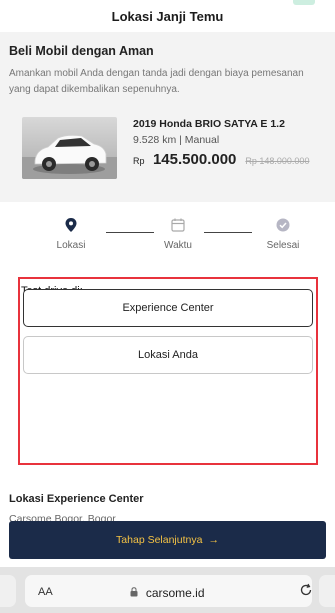 The height and width of the screenshot is (613, 335). Describe the element at coordinates (175, 593) in the screenshot. I see `url-text: carsome.id` at that location.